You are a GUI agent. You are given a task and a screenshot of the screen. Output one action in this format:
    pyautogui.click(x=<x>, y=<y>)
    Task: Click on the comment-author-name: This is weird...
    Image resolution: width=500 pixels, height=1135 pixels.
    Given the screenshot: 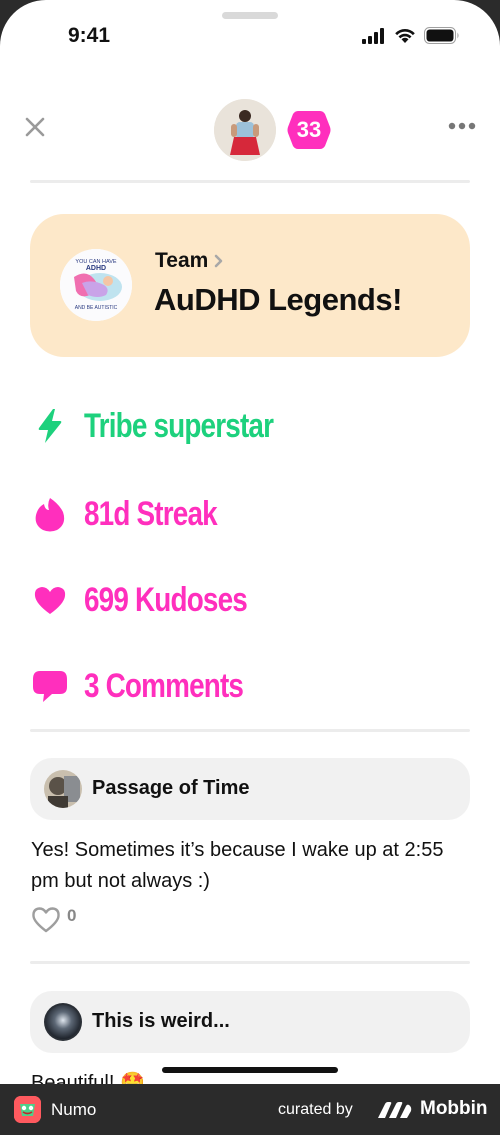 What is the action you would take?
    pyautogui.click(x=161, y=1021)
    